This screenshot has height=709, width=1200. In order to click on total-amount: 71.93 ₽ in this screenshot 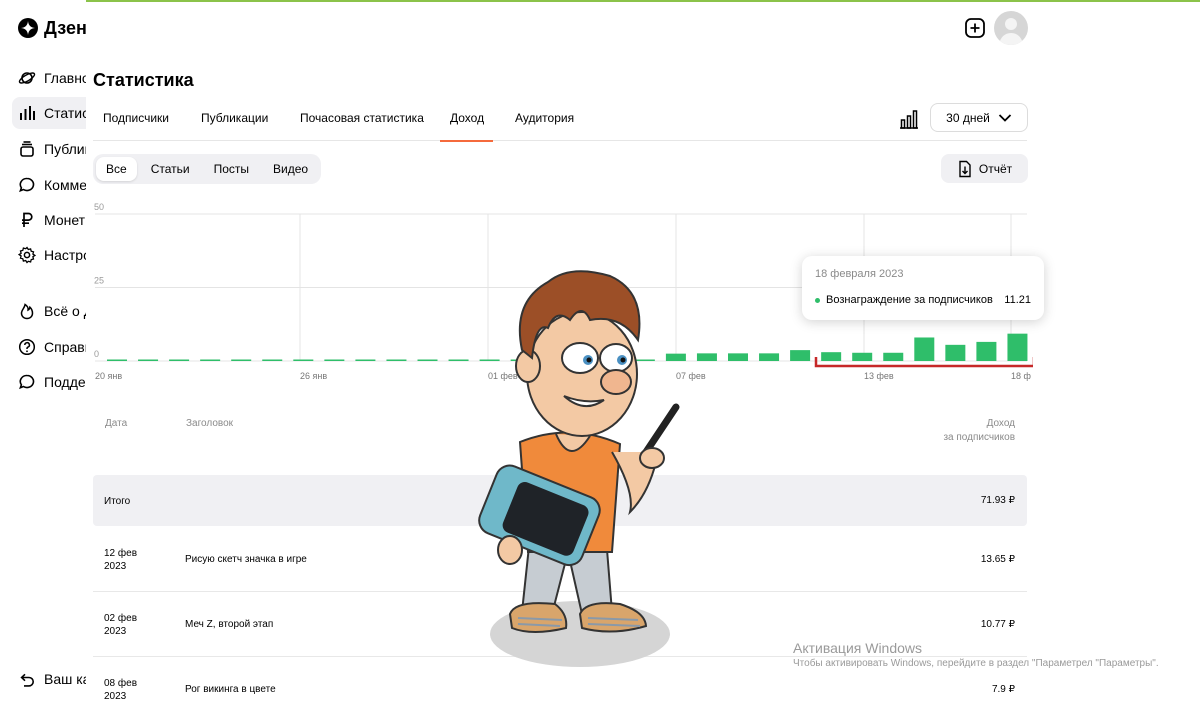, I will do `click(997, 500)`.